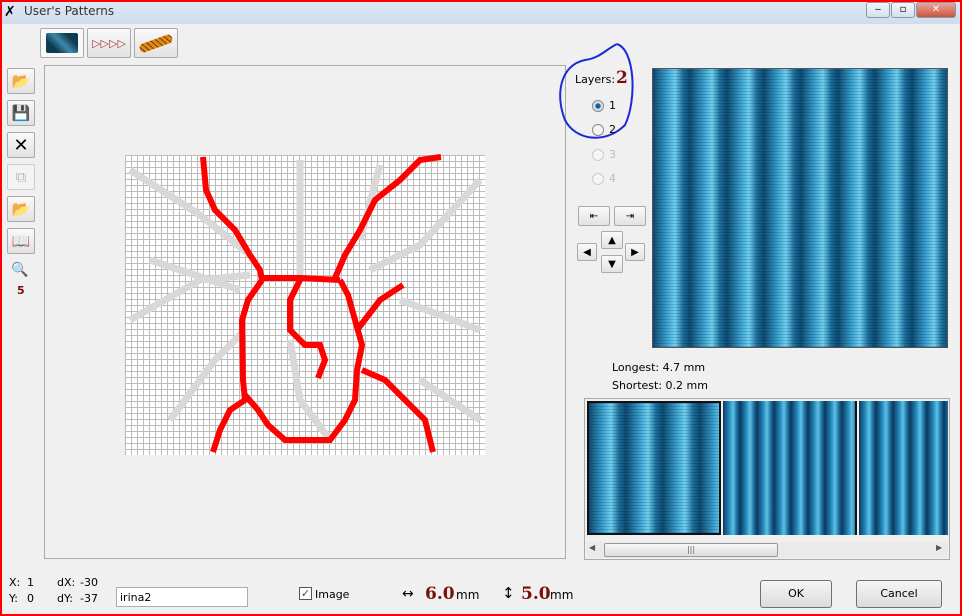  What do you see at coordinates (622, 78) in the screenshot?
I see `layers-count: 2` at bounding box center [622, 78].